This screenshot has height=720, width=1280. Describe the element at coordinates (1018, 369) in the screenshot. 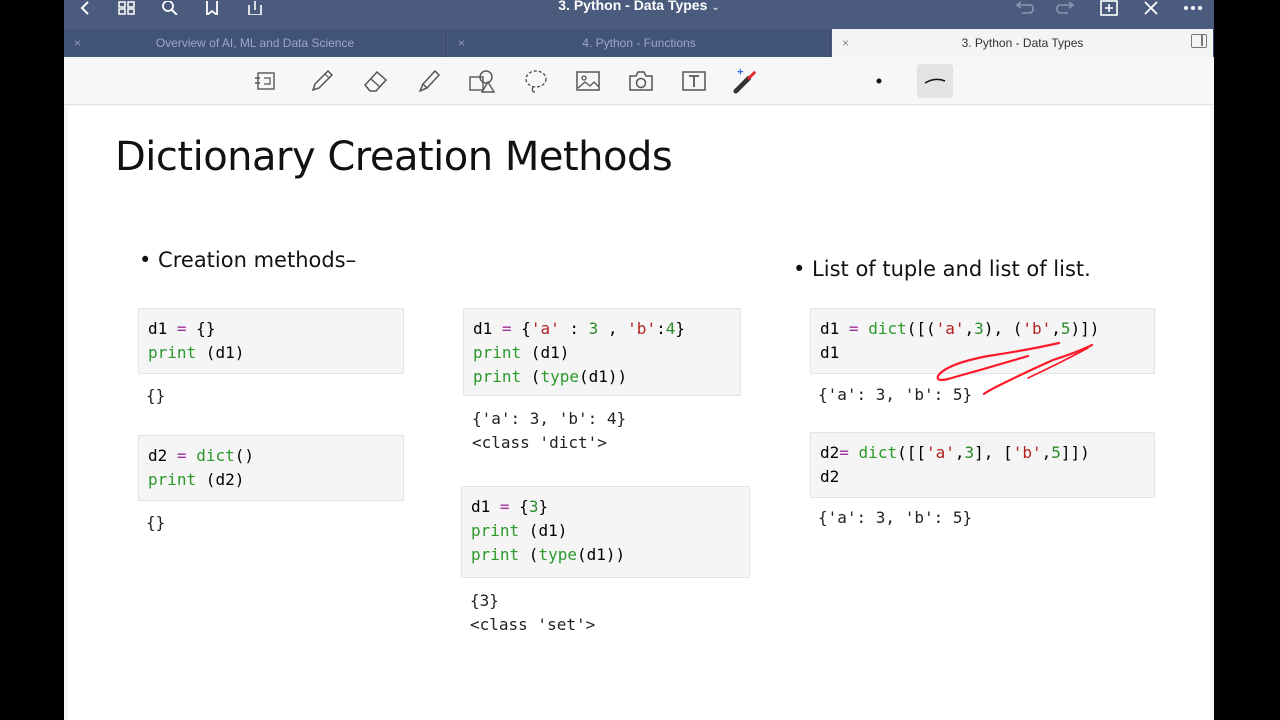

I see `red-ink-annotation` at that location.